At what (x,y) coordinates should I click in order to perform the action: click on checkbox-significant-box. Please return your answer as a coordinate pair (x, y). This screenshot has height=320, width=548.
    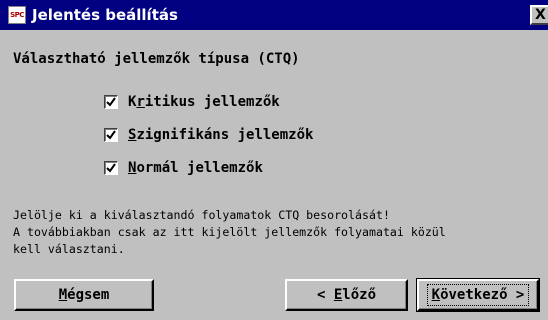
    Looking at the image, I should click on (111, 135).